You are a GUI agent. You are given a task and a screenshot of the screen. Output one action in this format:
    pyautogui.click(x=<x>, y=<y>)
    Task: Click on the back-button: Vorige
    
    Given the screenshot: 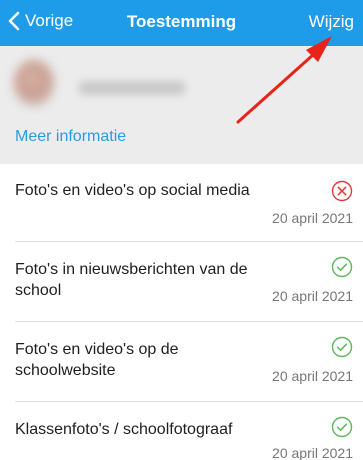 What is the action you would take?
    pyautogui.click(x=40, y=21)
    